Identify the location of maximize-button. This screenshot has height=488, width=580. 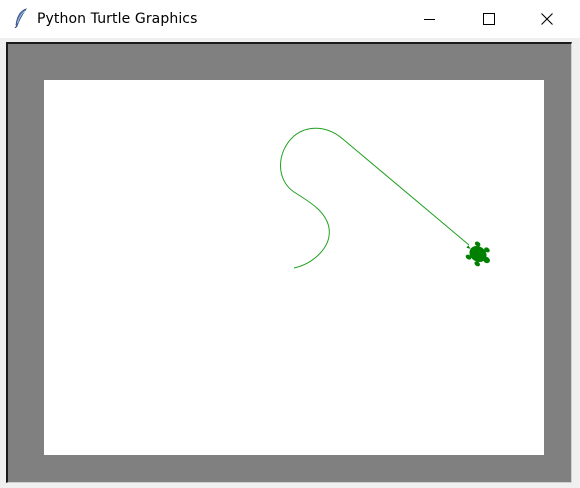
(488, 19).